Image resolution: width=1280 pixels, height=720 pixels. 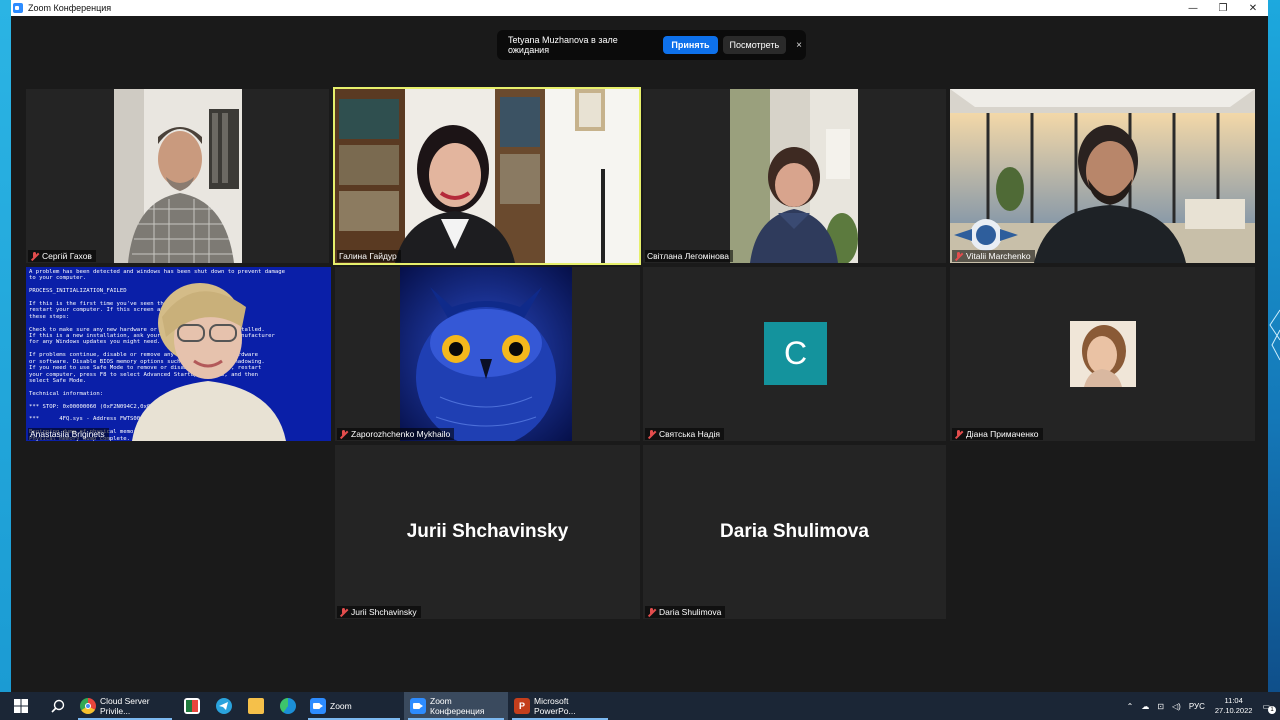 I want to click on participant-tile: Сергій Гахов, so click(x=177, y=176).